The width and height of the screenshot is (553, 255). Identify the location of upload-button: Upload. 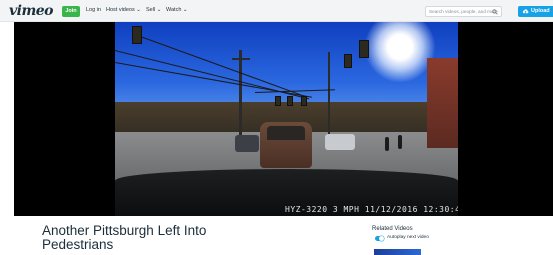
(535, 11).